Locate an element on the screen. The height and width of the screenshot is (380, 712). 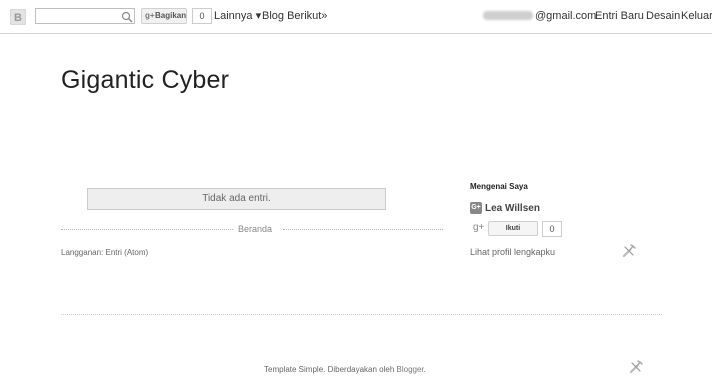
follow-button: Ikuti is located at coordinates (513, 228).